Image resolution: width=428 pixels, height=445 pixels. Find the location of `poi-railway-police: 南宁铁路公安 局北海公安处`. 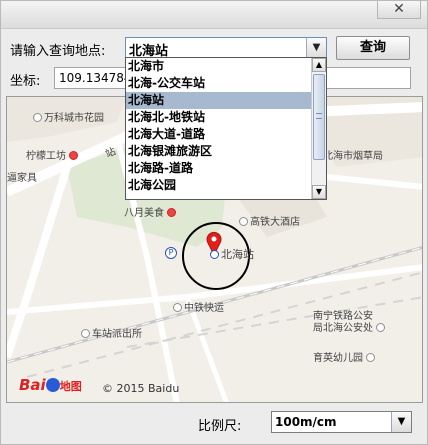

poi-railway-police: 南宁铁路公安 局北海公安处 is located at coordinates (350, 323).